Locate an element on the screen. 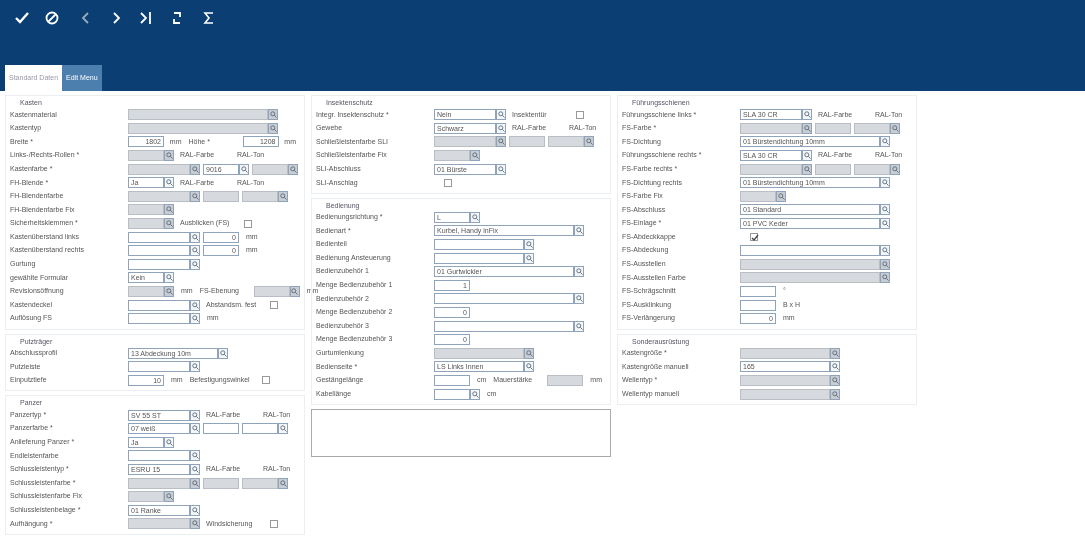 The width and height of the screenshot is (1085, 546). cancel-icon is located at coordinates (52, 18).